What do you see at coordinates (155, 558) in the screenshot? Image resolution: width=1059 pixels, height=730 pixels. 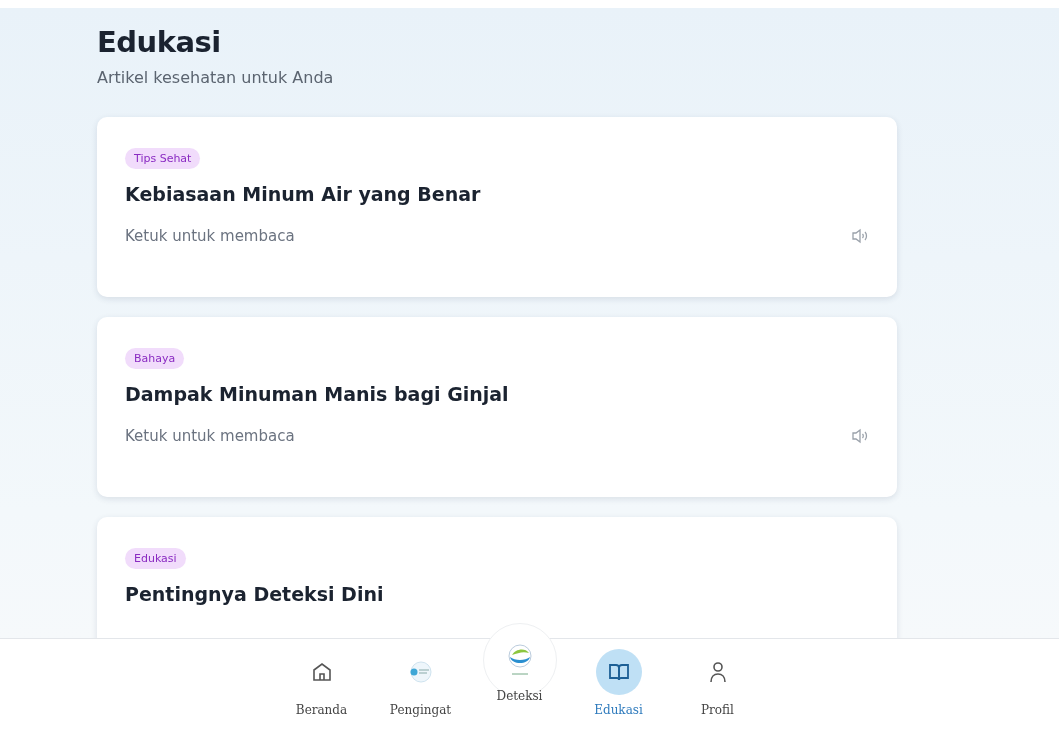 I see `category-tag: Edukasi` at bounding box center [155, 558].